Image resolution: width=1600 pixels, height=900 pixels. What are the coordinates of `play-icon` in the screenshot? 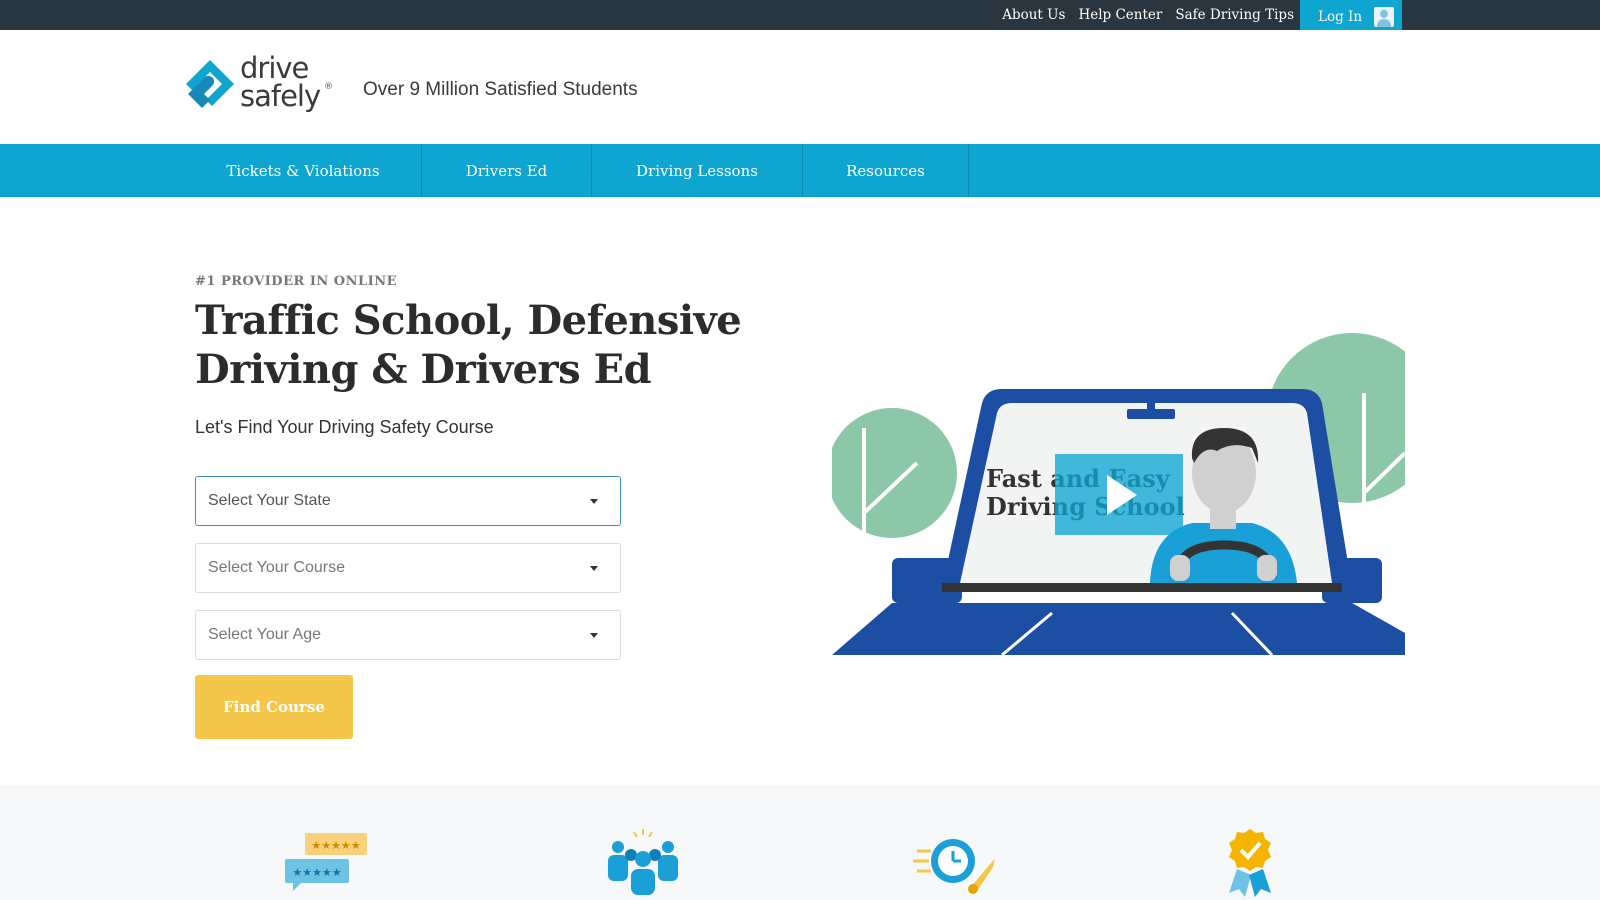 It's located at (1122, 494).